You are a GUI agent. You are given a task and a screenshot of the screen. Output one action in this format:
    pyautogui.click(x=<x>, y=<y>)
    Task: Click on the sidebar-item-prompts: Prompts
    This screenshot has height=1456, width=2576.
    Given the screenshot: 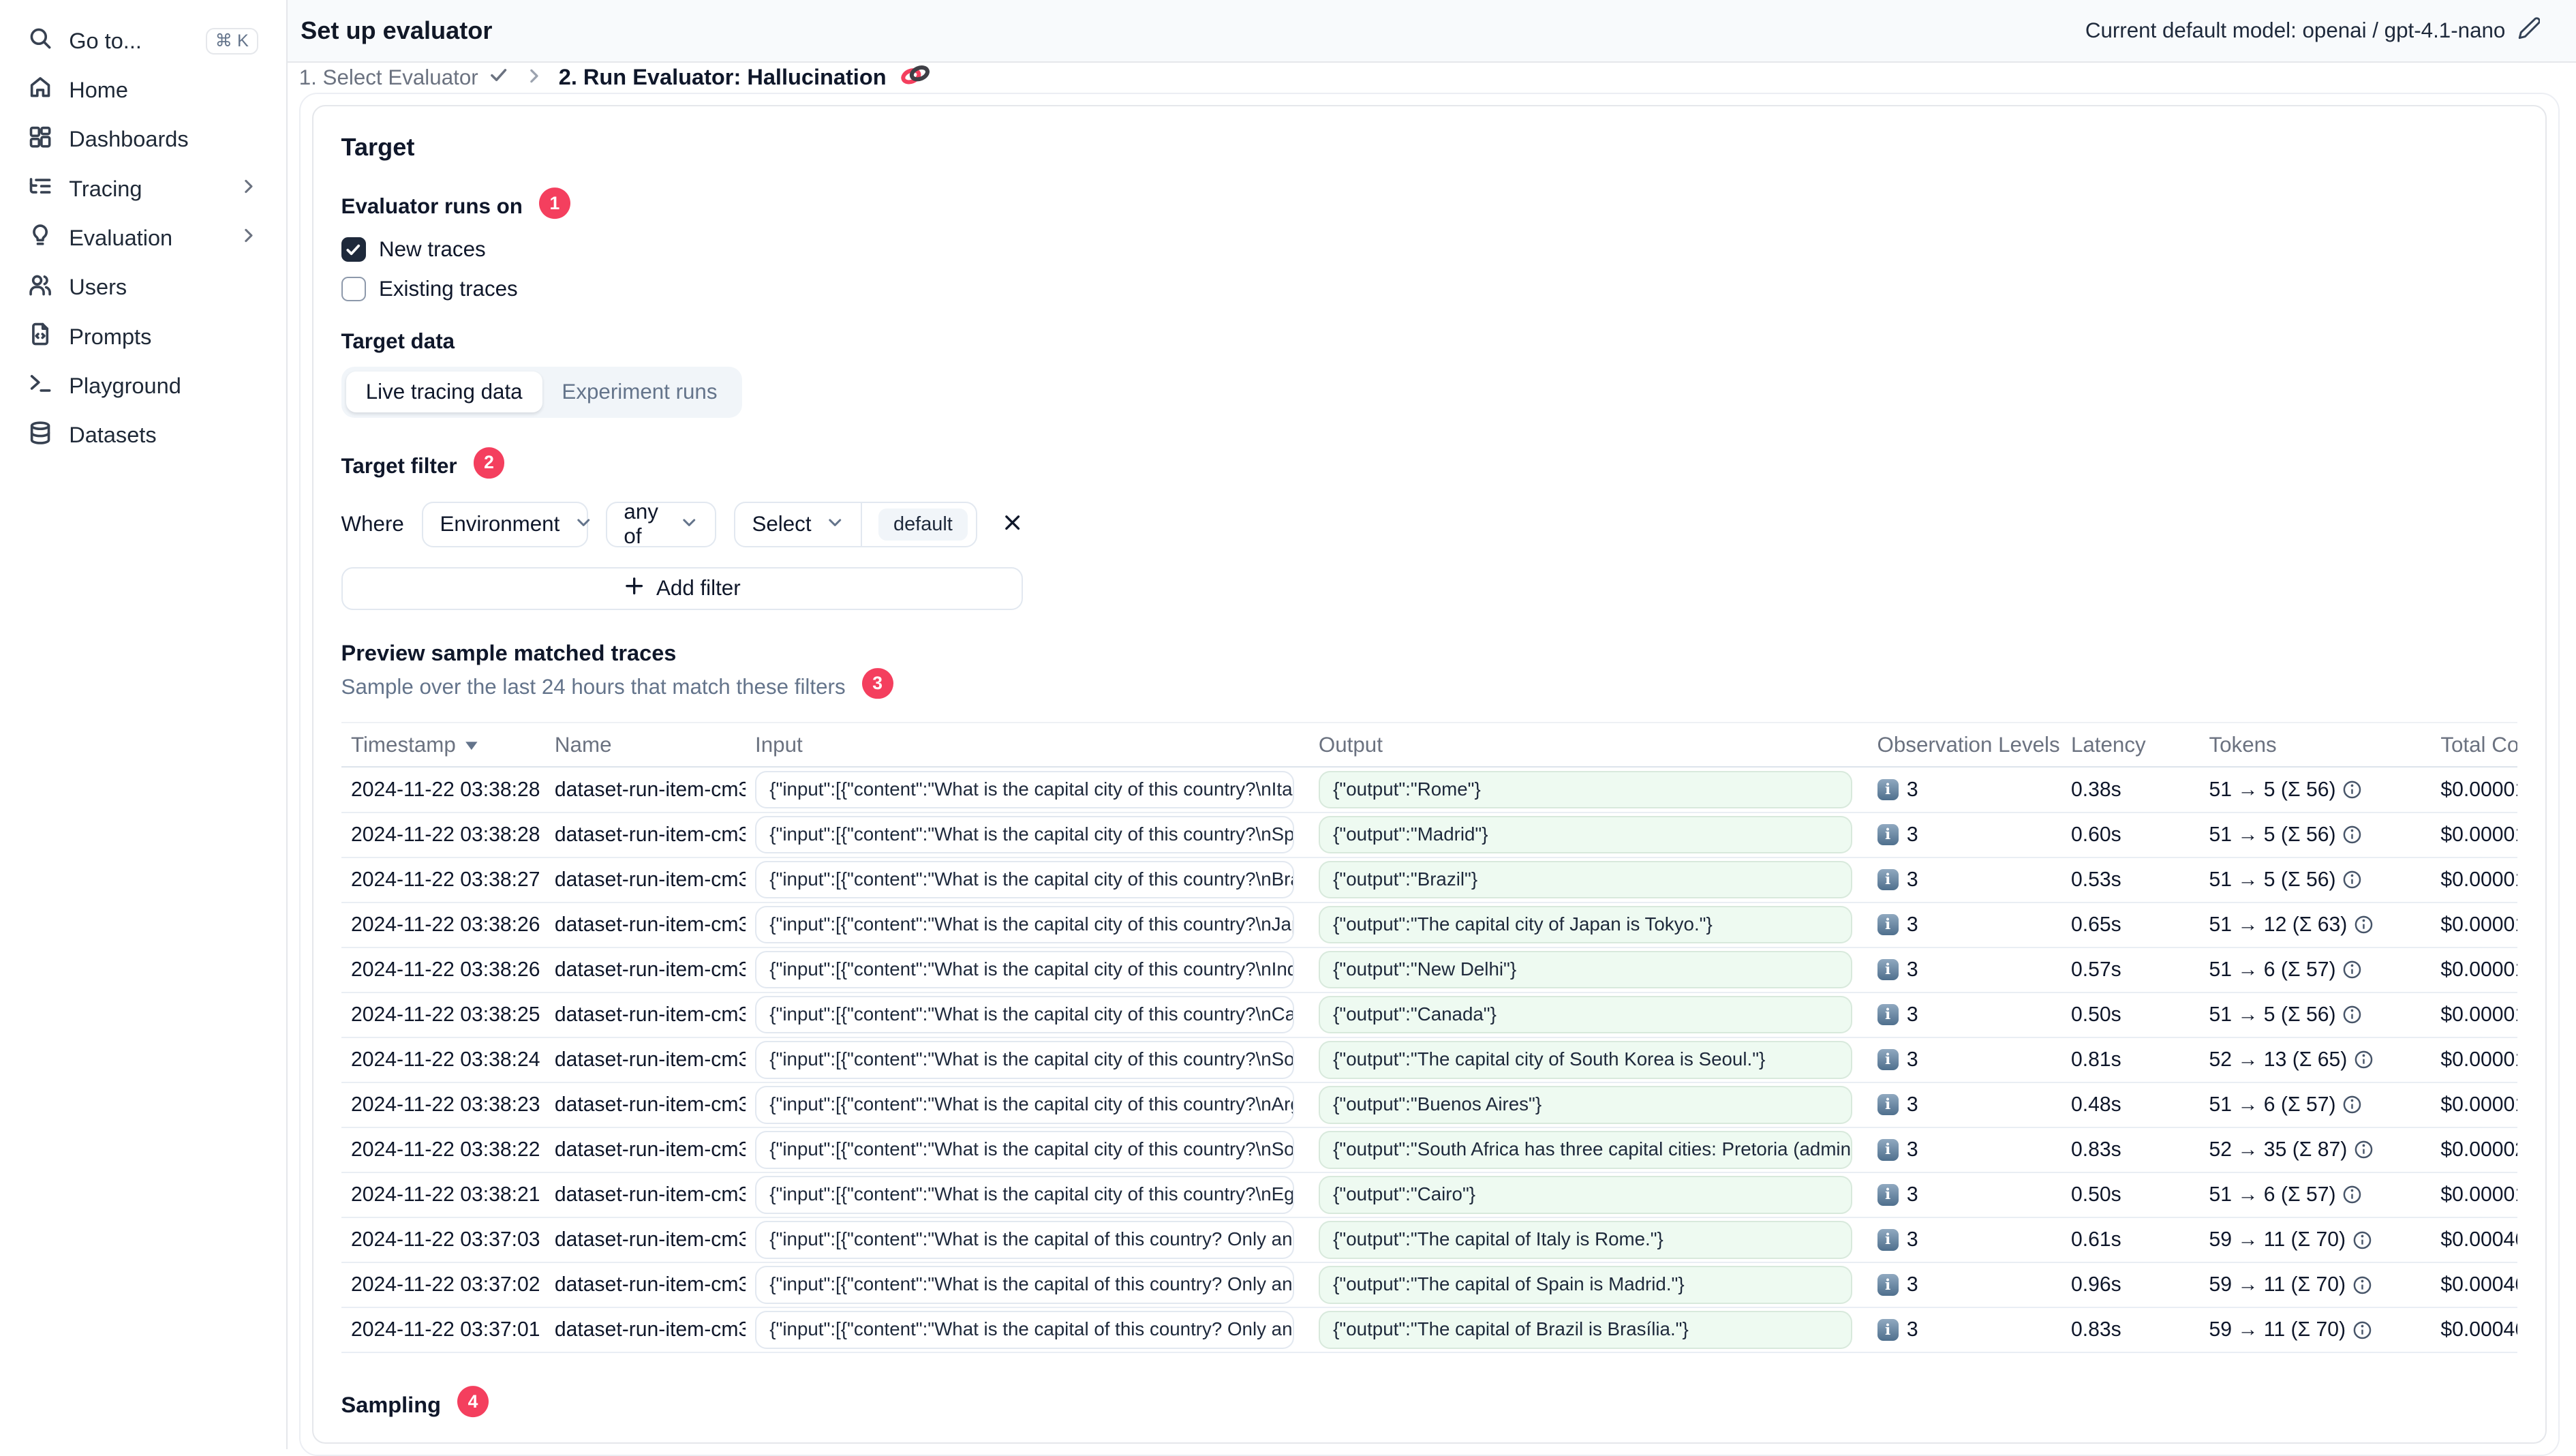 What is the action you would take?
    pyautogui.click(x=143, y=337)
    